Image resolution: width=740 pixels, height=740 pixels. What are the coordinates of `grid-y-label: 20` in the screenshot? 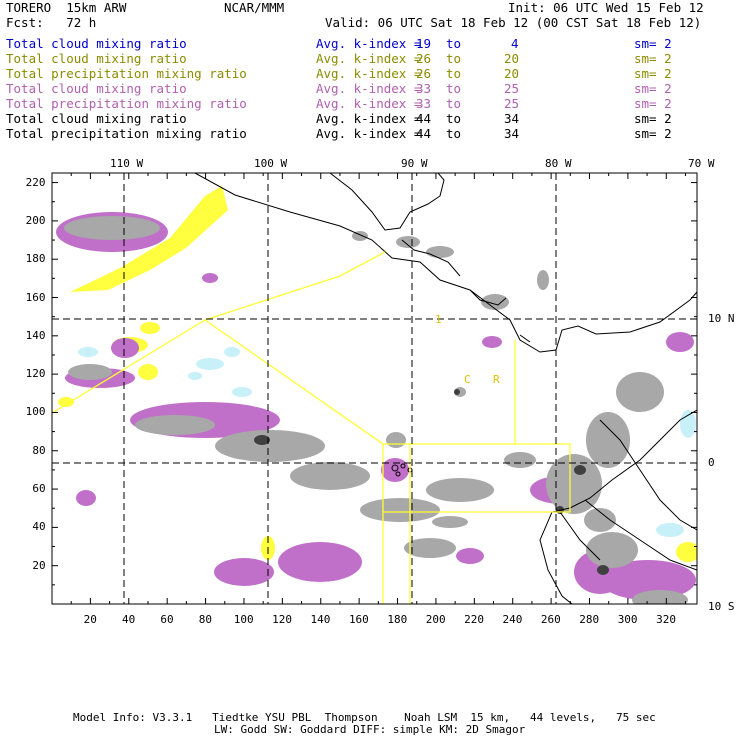 It's located at (39, 565).